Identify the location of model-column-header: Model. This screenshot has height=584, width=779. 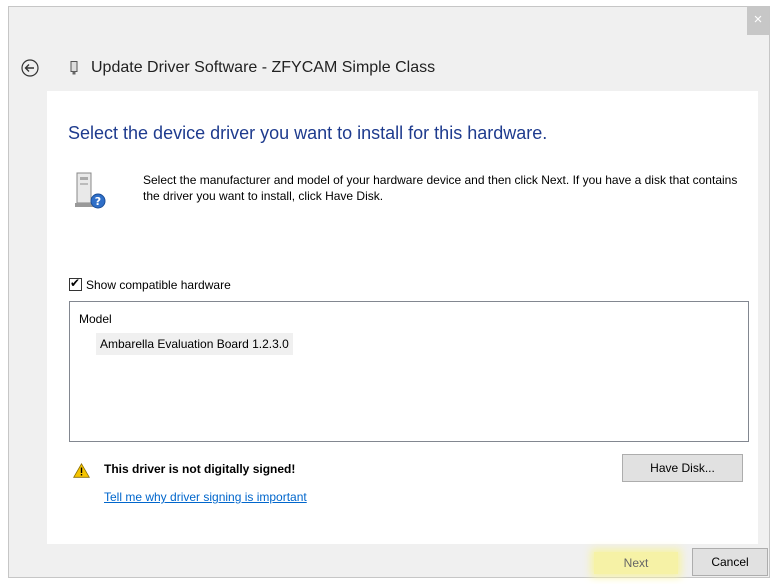
(95, 319).